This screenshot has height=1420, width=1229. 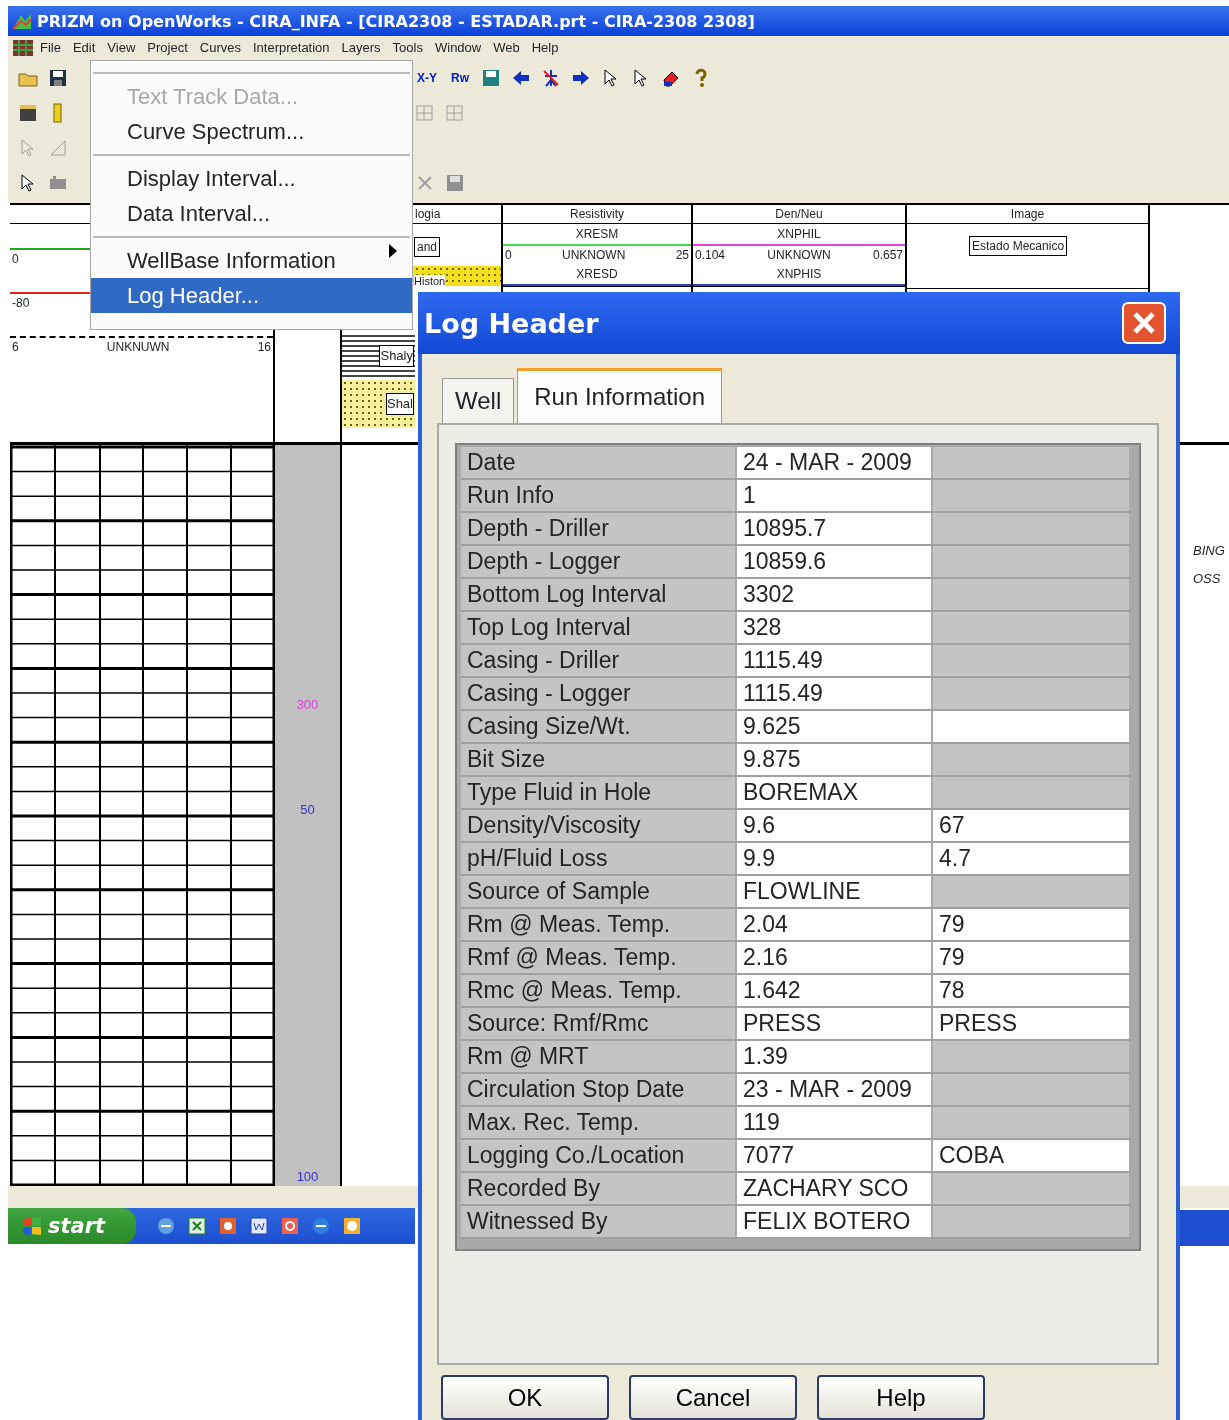 I want to click on menu-item: File, so click(x=50, y=48).